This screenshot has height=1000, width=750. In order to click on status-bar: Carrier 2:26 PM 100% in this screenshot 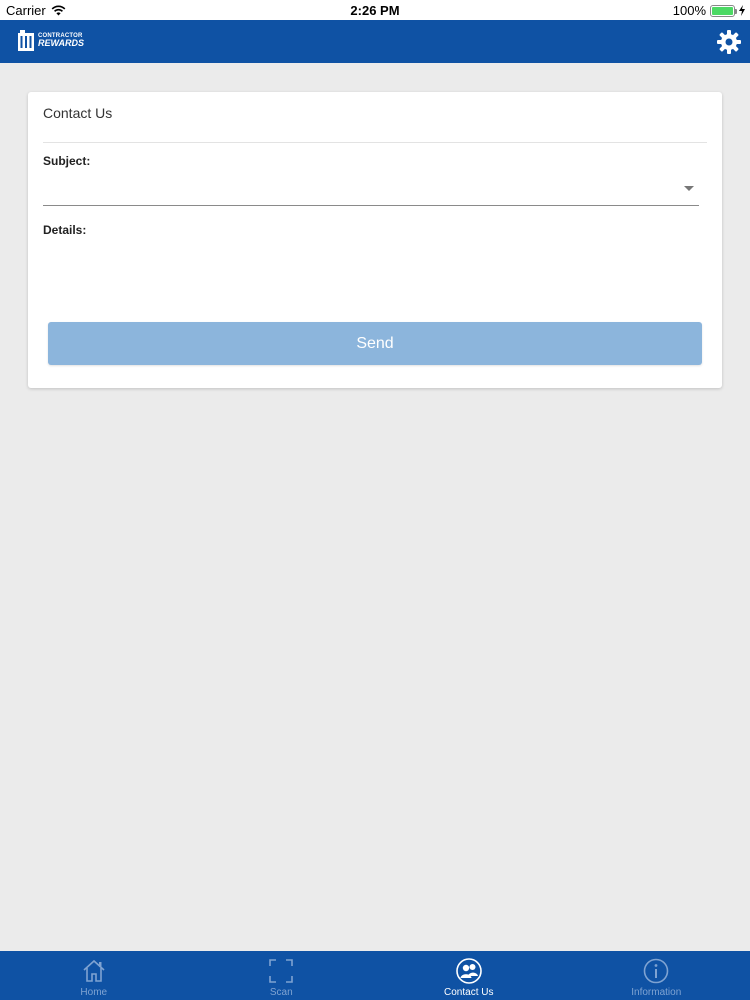, I will do `click(375, 10)`.